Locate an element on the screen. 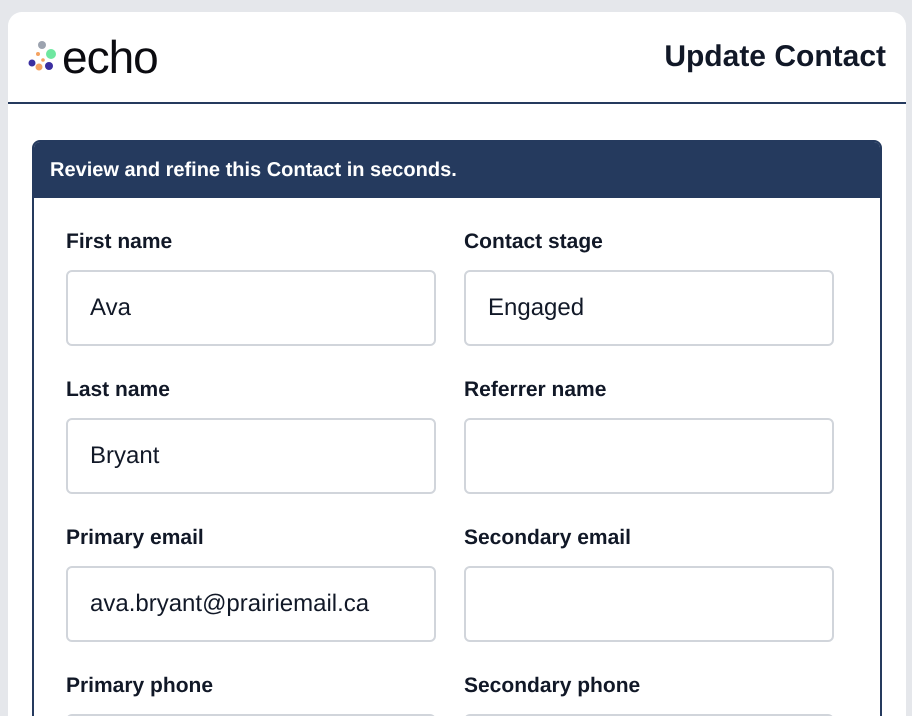 Image resolution: width=912 pixels, height=716 pixels. logo-text: echo is located at coordinates (110, 57).